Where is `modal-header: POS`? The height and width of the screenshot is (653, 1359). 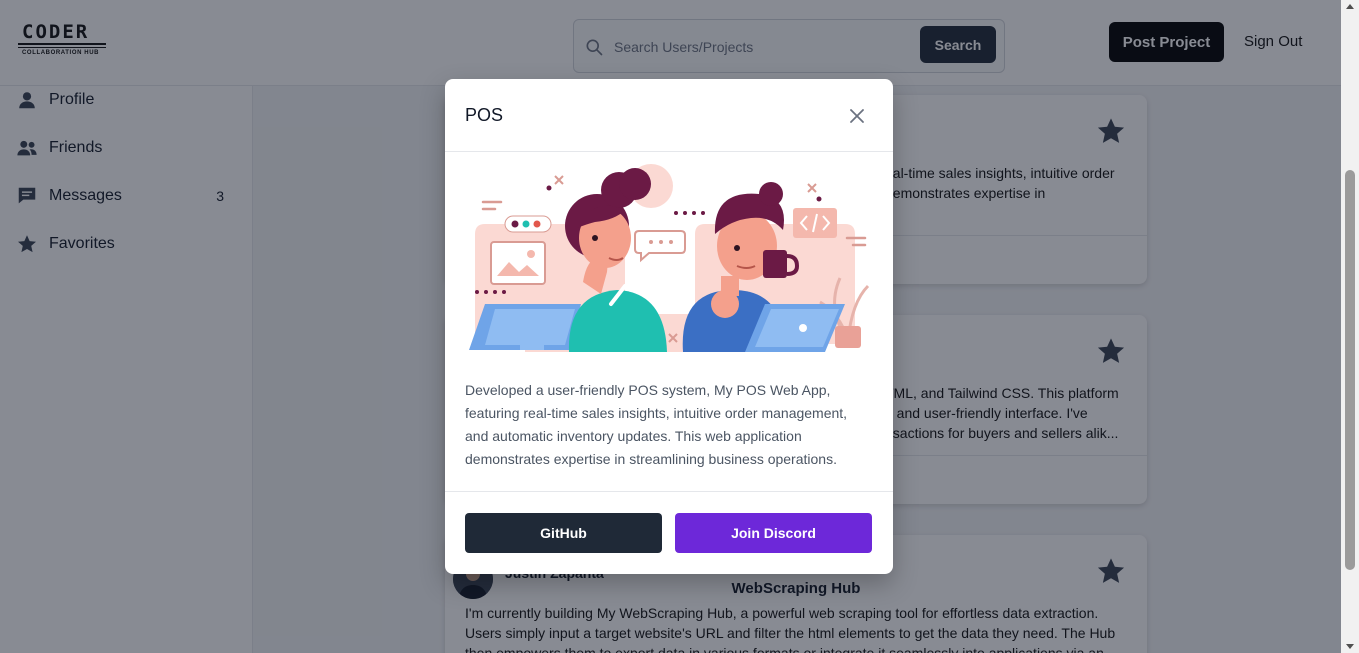 modal-header: POS is located at coordinates (669, 115).